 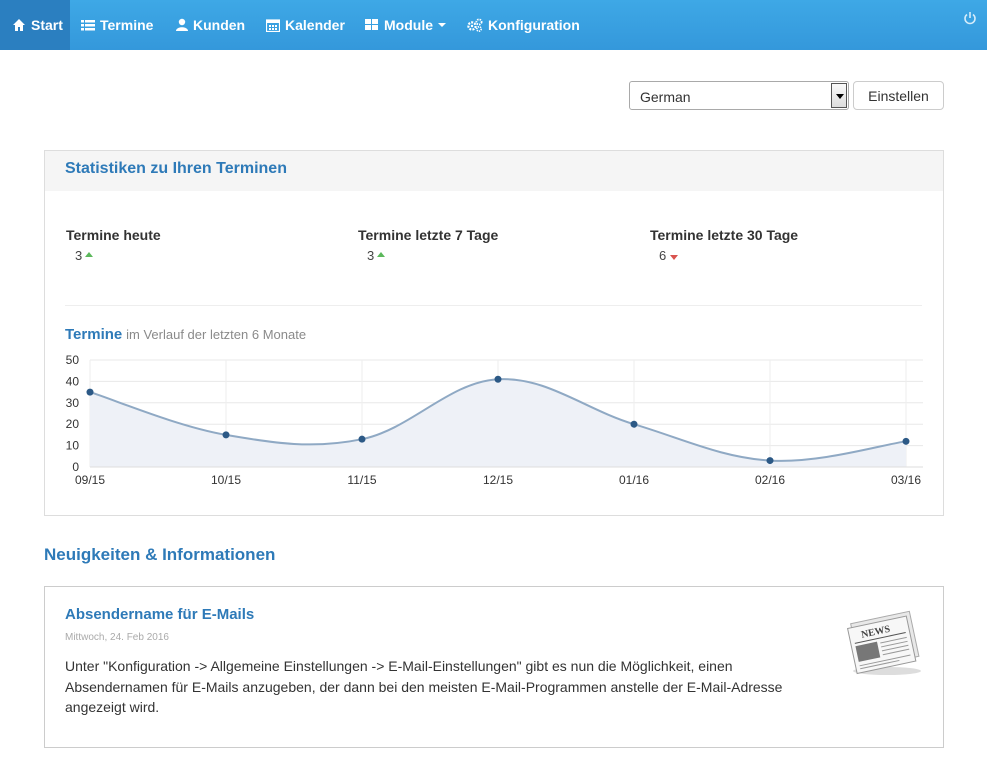 What do you see at coordinates (428, 245) in the screenshot?
I see `stat-7days: Termine letzte 7 Tage 3` at bounding box center [428, 245].